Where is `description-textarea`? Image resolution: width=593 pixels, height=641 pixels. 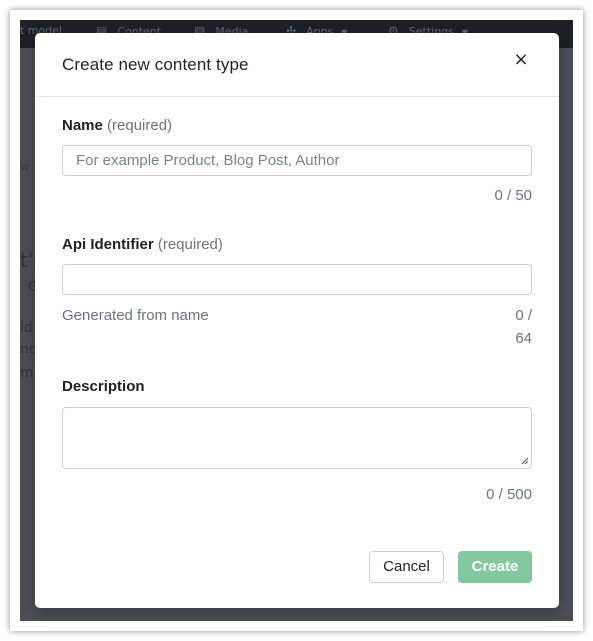
description-textarea is located at coordinates (297, 438).